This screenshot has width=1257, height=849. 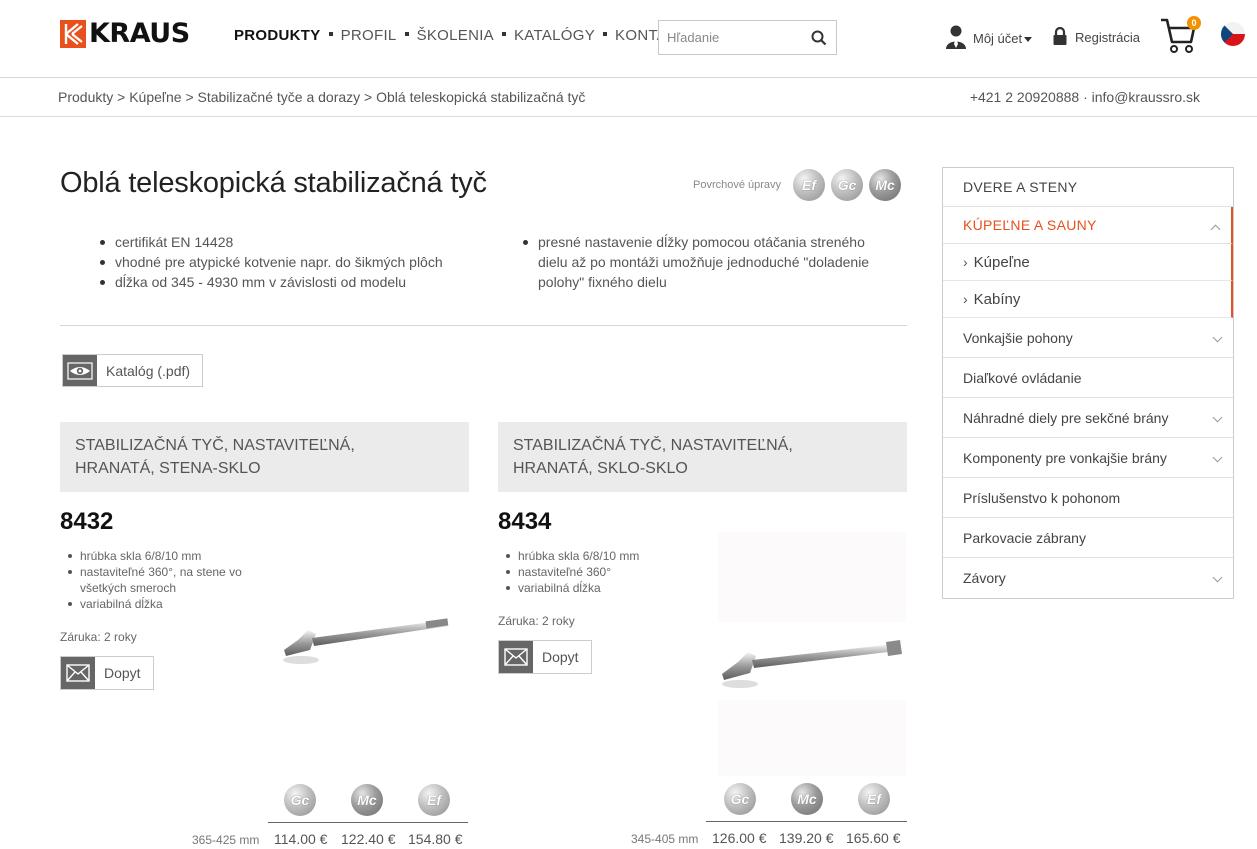 What do you see at coordinates (1088, 538) in the screenshot?
I see `sidebar-item-parkovacie-zabrany: Parkovacie zábrany` at bounding box center [1088, 538].